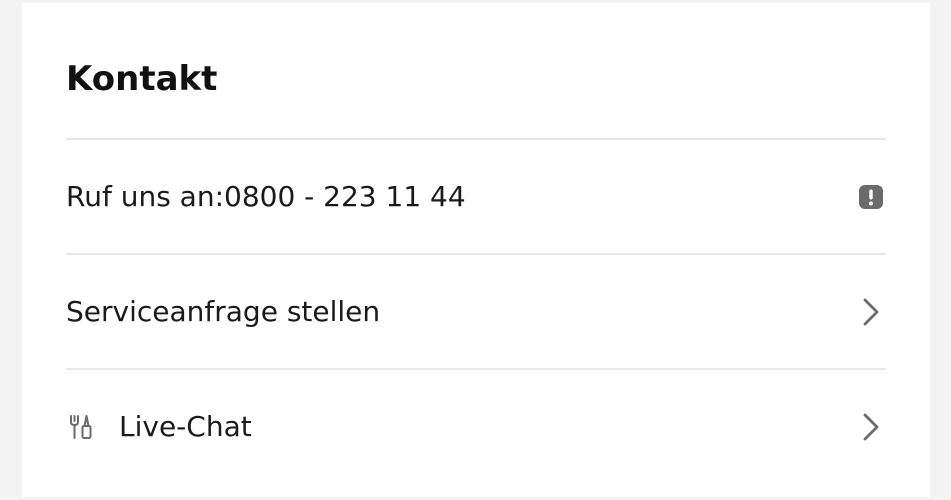  What do you see at coordinates (142, 79) in the screenshot?
I see `section-title: Kontakt` at bounding box center [142, 79].